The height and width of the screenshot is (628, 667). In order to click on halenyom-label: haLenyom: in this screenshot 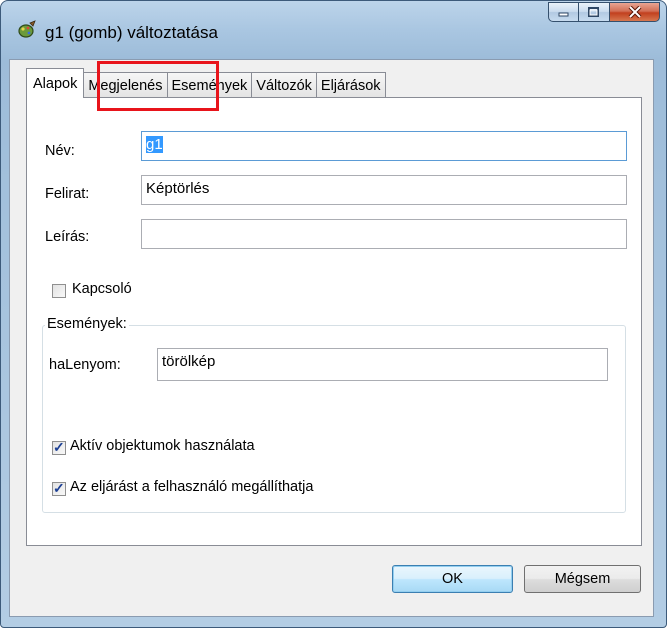, I will do `click(85, 365)`.